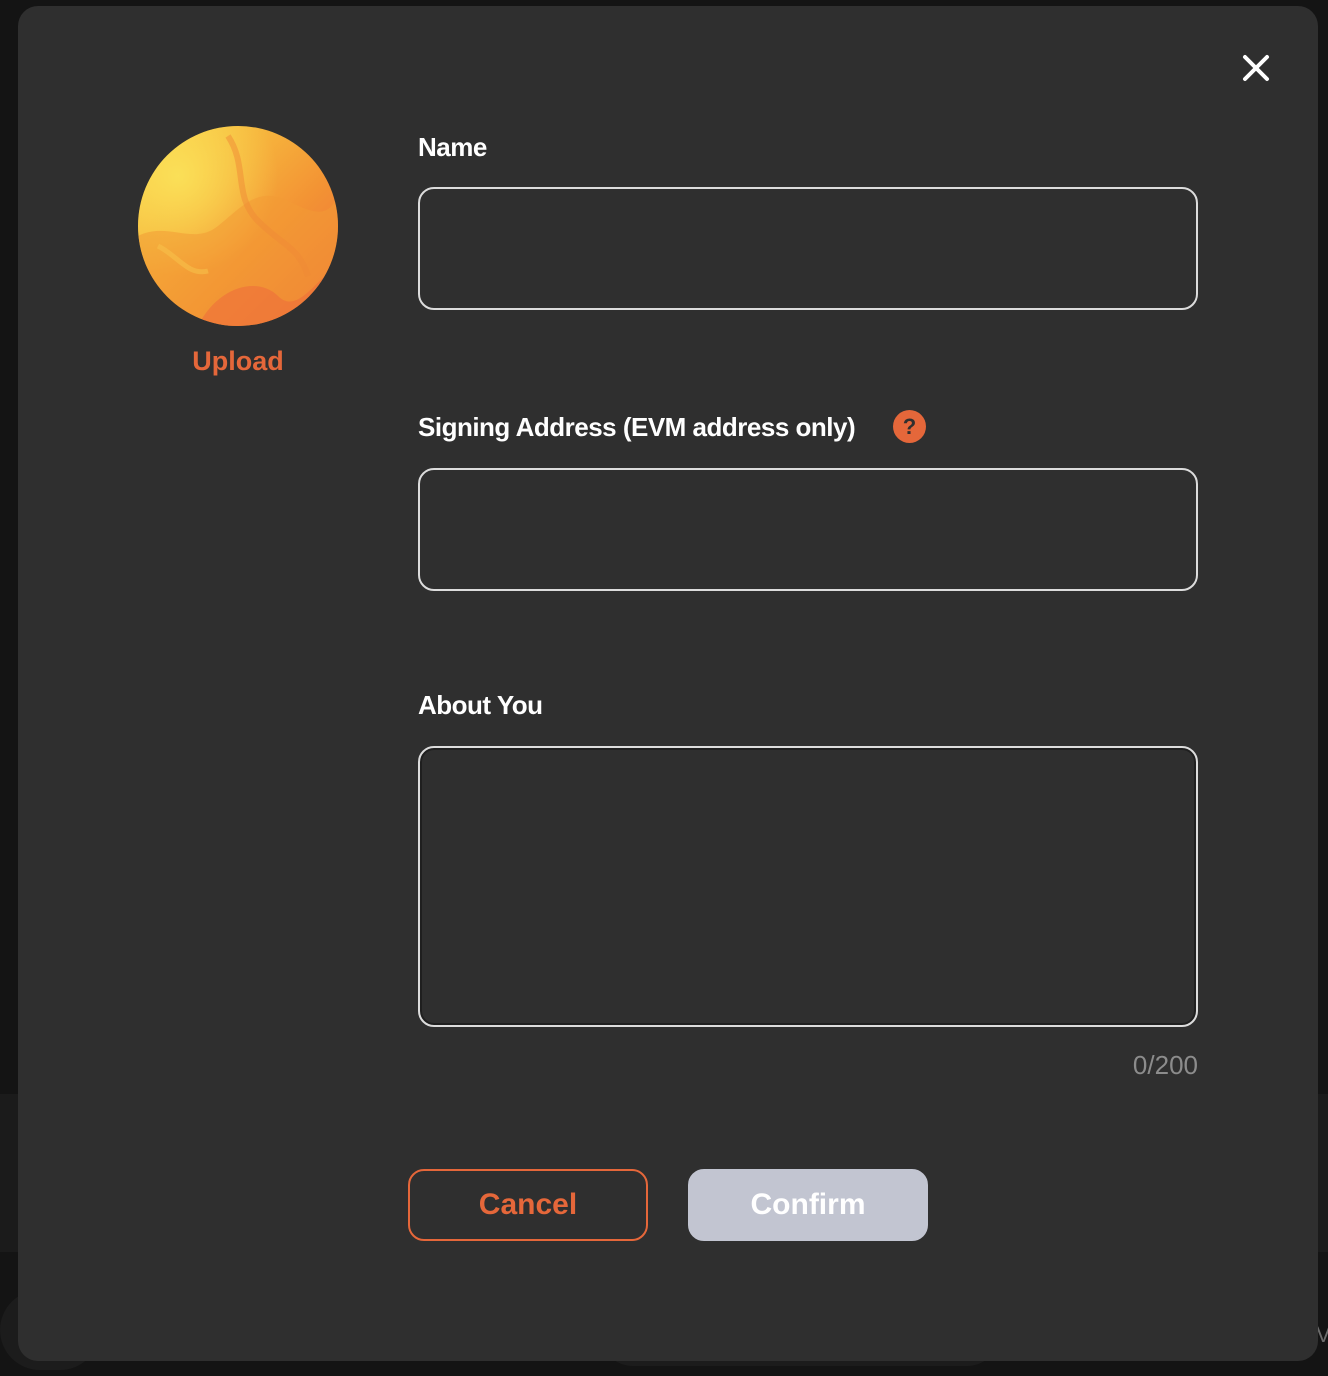 This screenshot has height=1376, width=1328. I want to click on character-counter: 0/200, so click(1165, 1065).